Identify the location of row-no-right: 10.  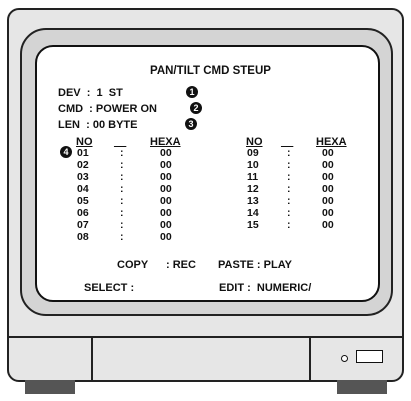
(253, 165).